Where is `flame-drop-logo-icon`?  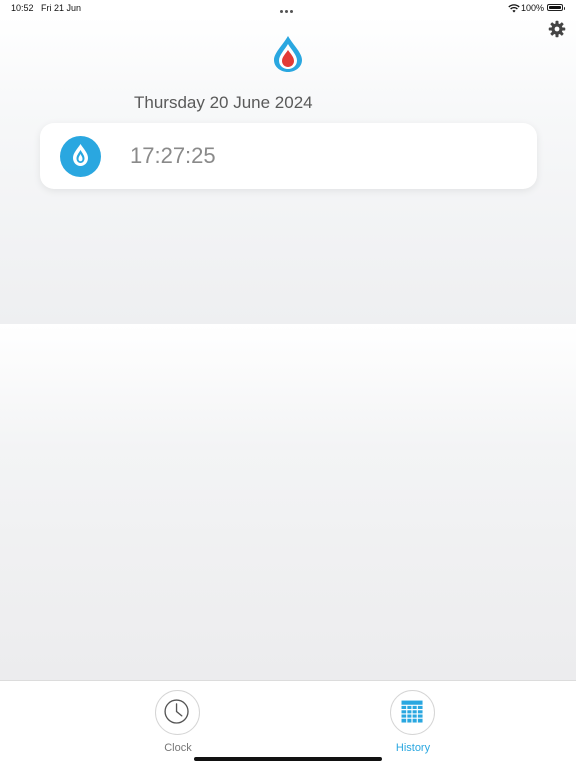 flame-drop-logo-icon is located at coordinates (288, 54).